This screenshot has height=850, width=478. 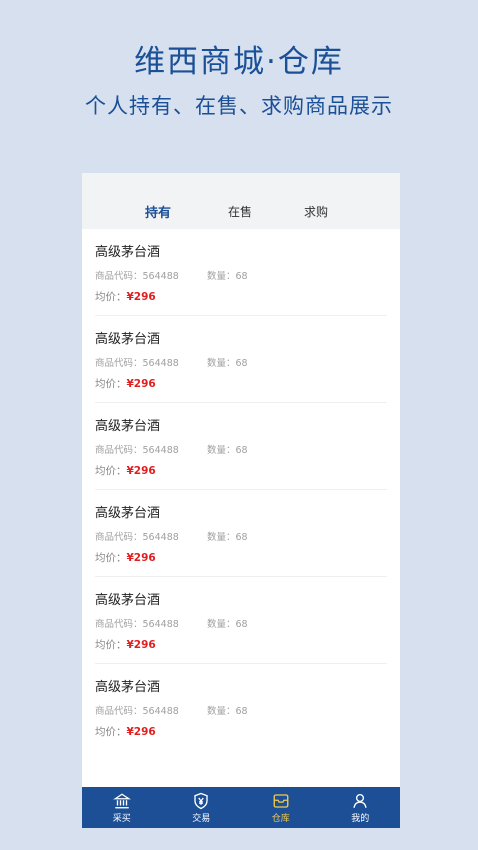 I want to click on hero-subtitle: 个人持有、在售、求购商品展示, so click(x=239, y=106).